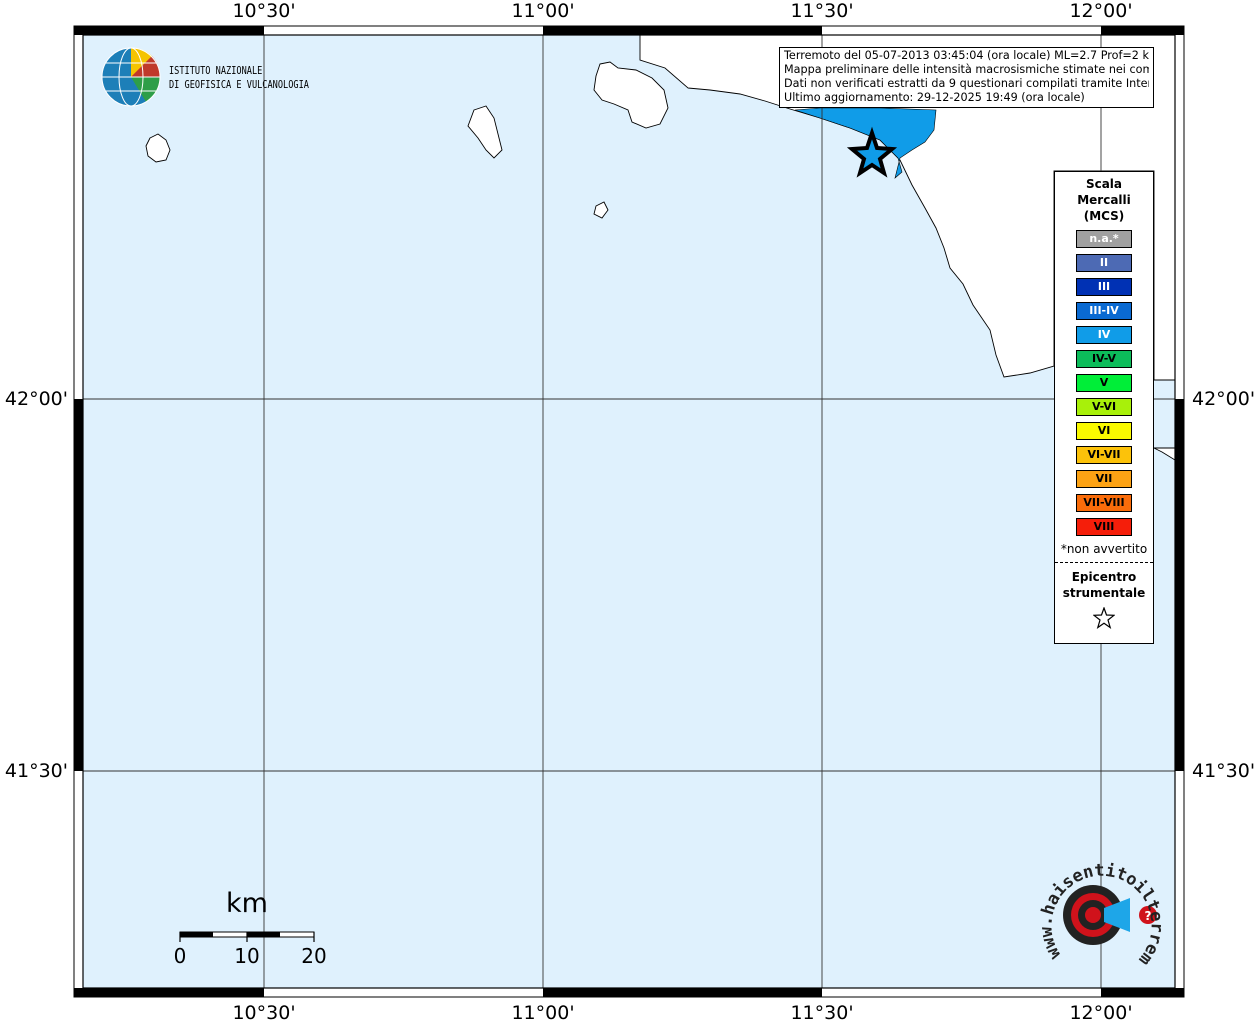  I want to click on legend-separator, so click(1104, 562).